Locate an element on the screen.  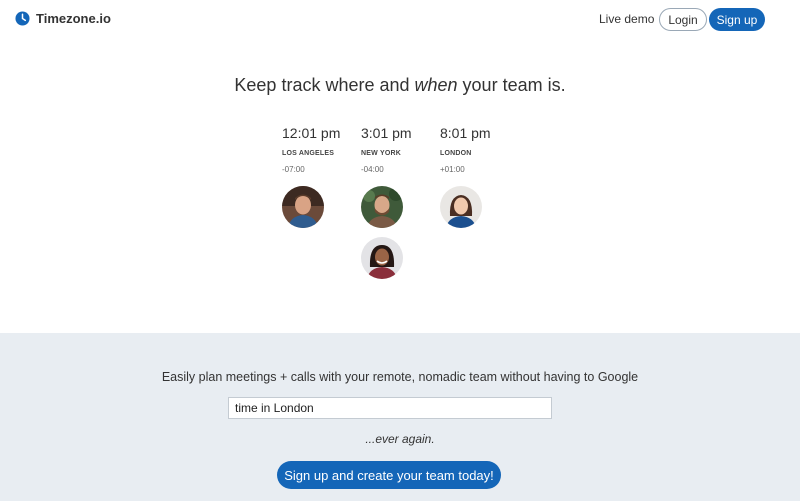
clock-icon is located at coordinates (22, 18).